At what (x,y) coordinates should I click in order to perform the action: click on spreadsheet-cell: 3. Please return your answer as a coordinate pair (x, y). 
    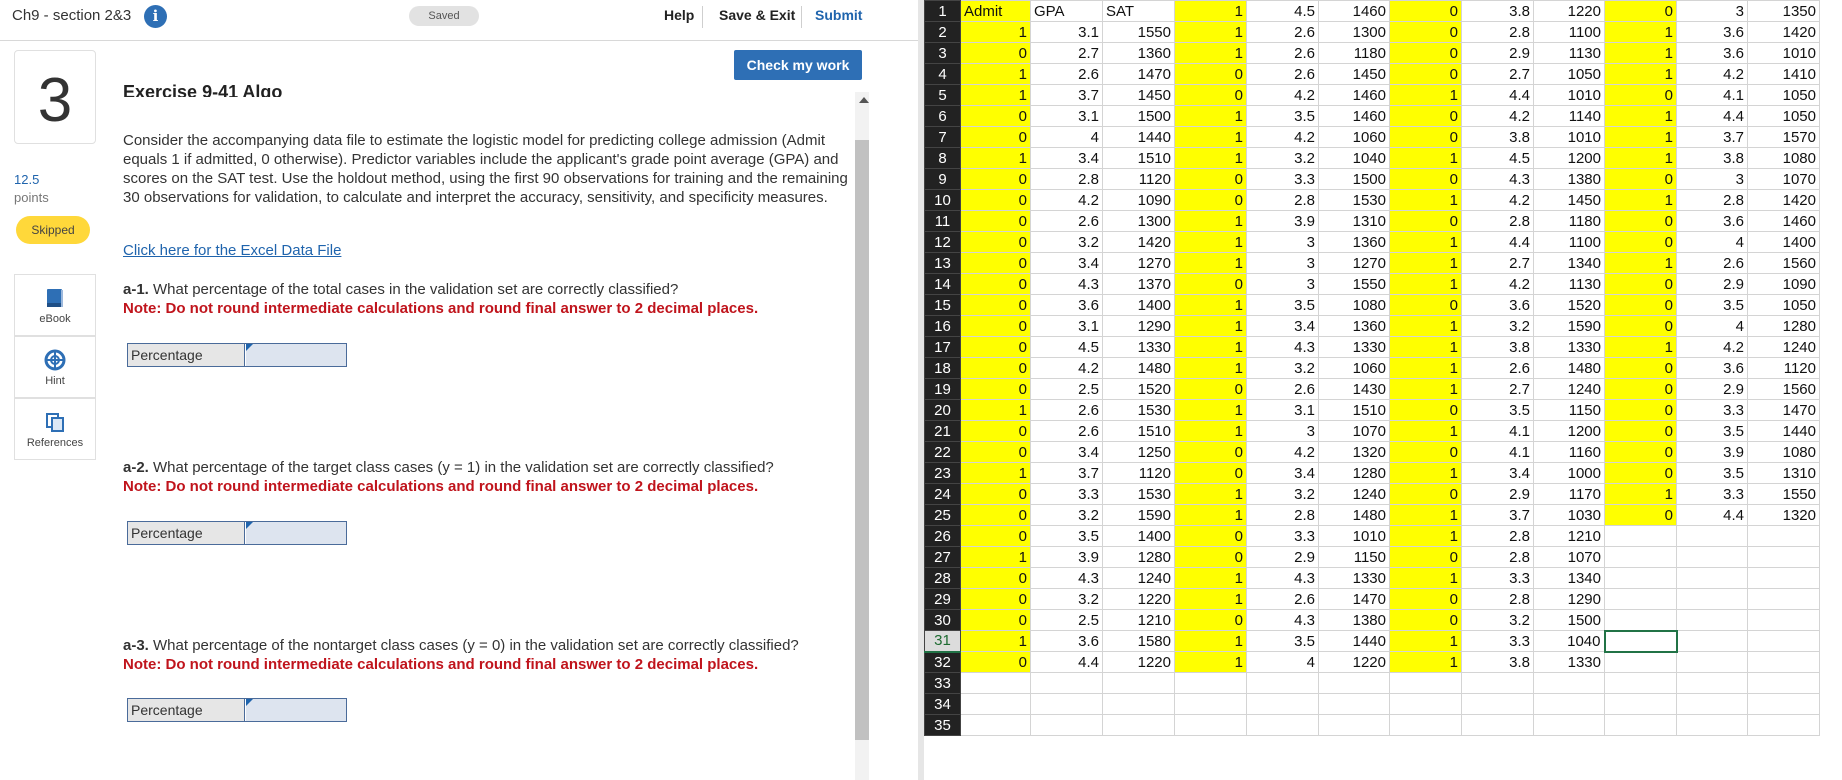
    Looking at the image, I should click on (1282, 242).